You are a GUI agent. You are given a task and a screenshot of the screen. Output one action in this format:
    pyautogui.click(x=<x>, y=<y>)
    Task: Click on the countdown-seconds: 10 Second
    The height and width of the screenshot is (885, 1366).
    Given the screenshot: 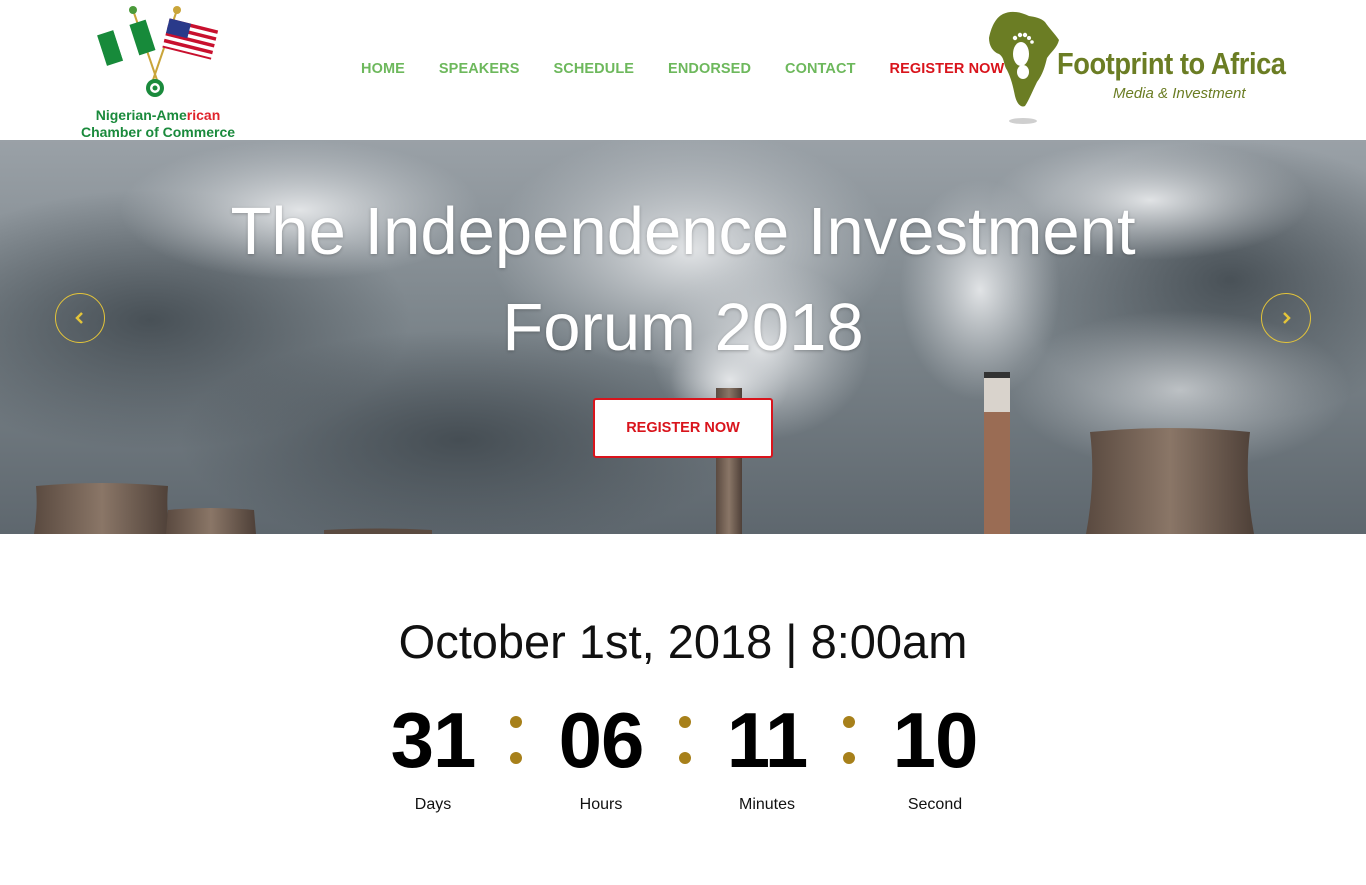 What is the action you would take?
    pyautogui.click(x=935, y=754)
    